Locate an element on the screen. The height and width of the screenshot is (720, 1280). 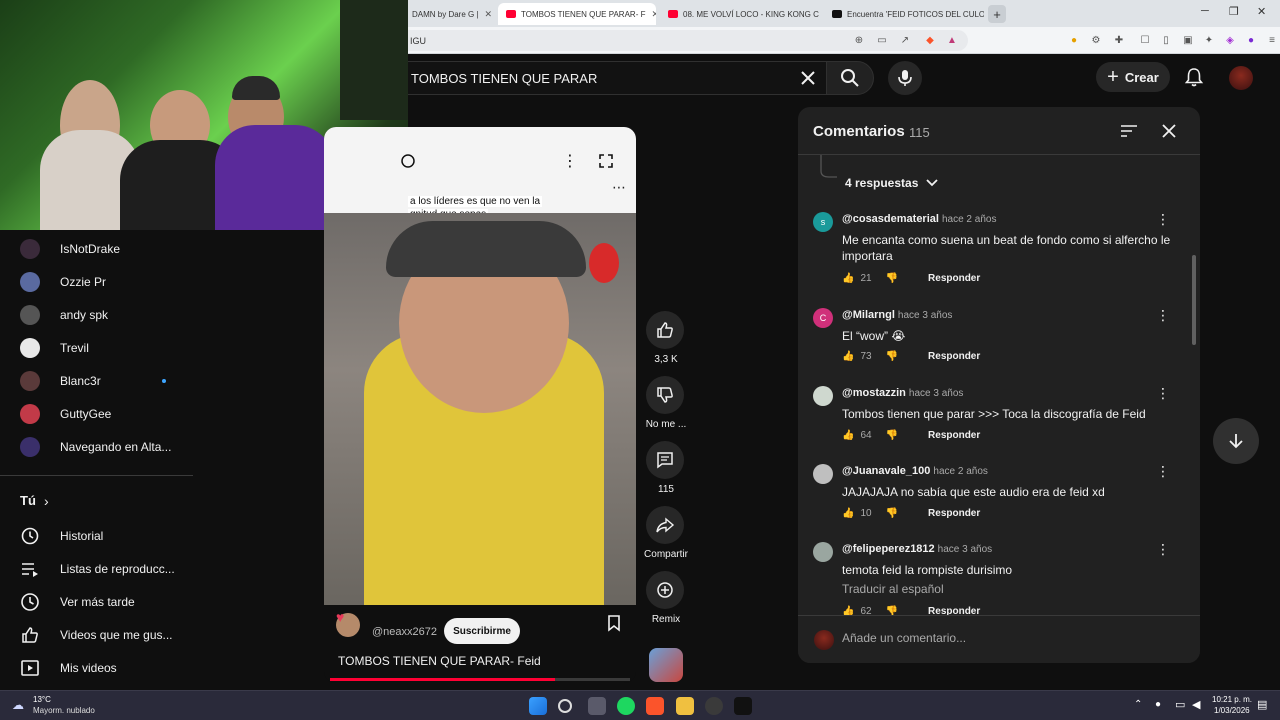
sidebar-subscription: andy spk is located at coordinates (96, 314).